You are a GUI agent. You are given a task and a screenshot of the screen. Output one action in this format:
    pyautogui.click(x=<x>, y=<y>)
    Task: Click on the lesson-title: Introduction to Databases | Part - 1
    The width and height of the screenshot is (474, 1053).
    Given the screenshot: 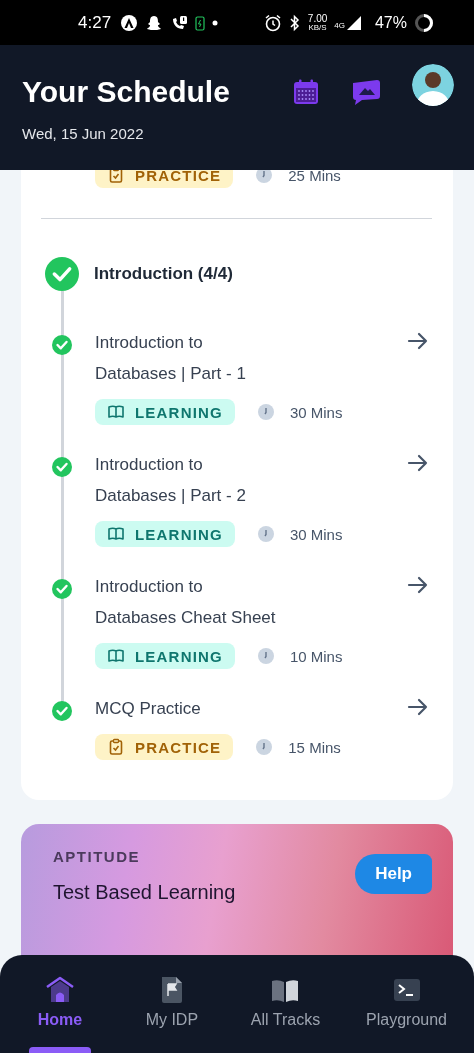 What is the action you would take?
    pyautogui.click(x=190, y=358)
    